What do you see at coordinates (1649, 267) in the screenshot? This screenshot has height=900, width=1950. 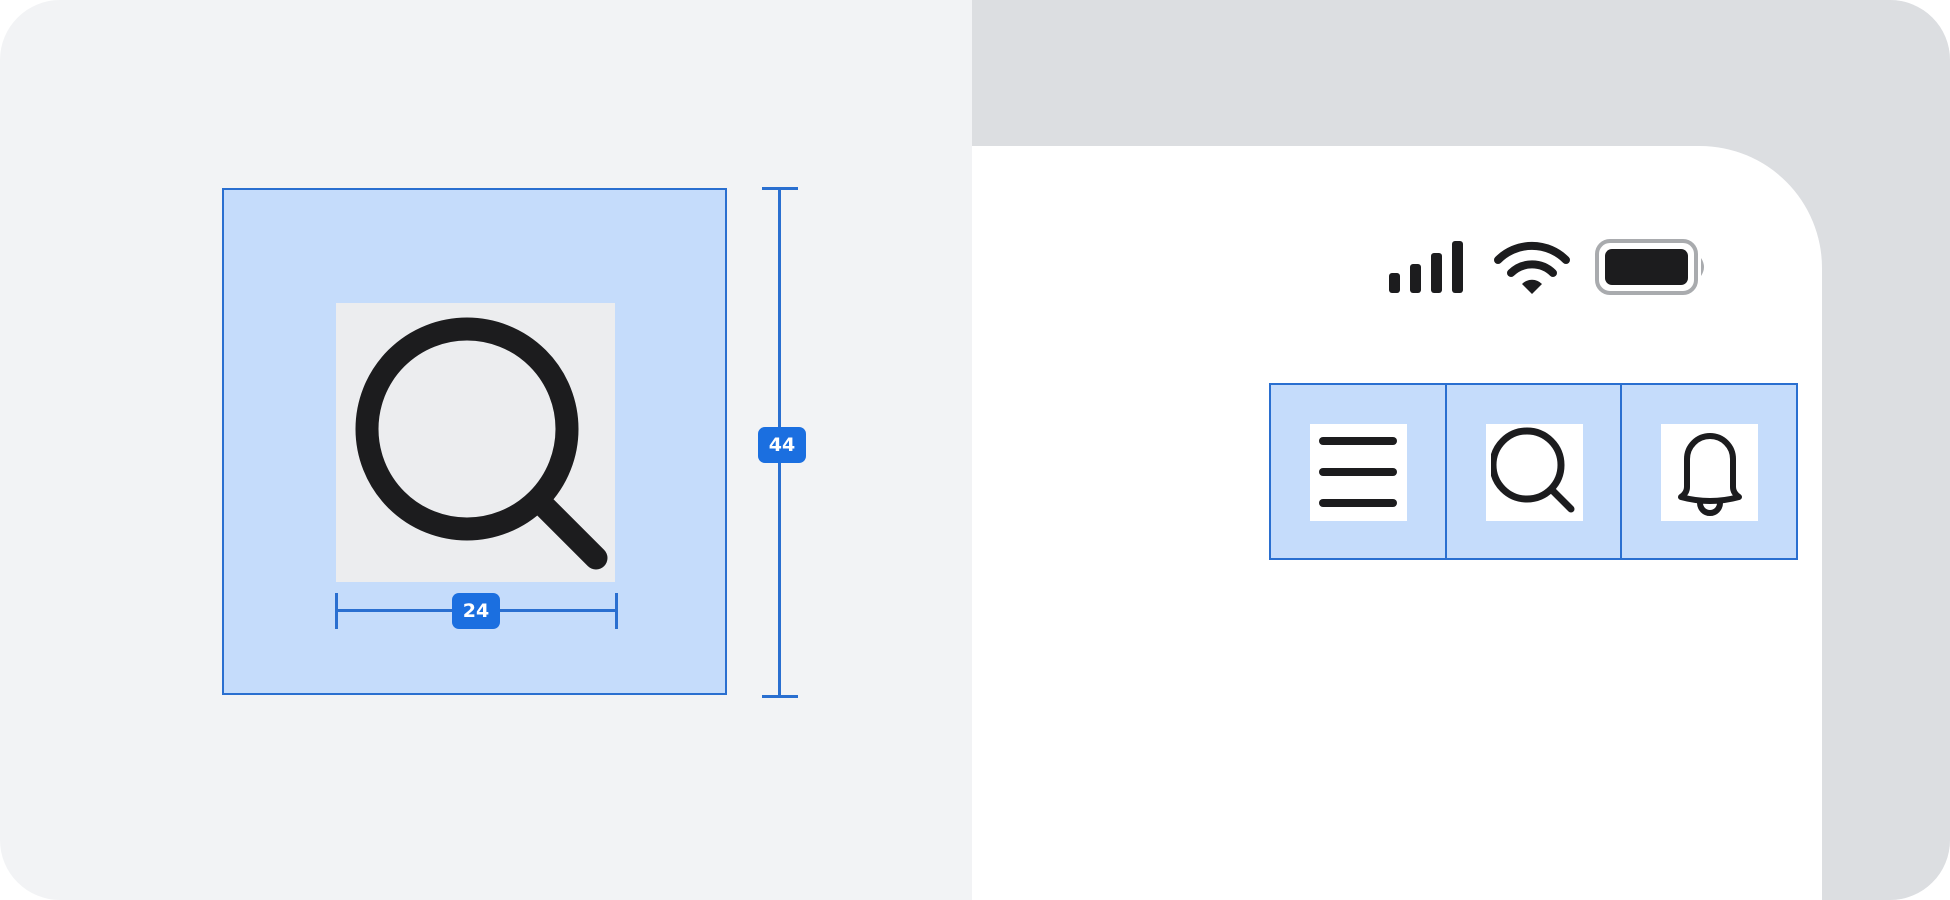 I see `battery-icon` at bounding box center [1649, 267].